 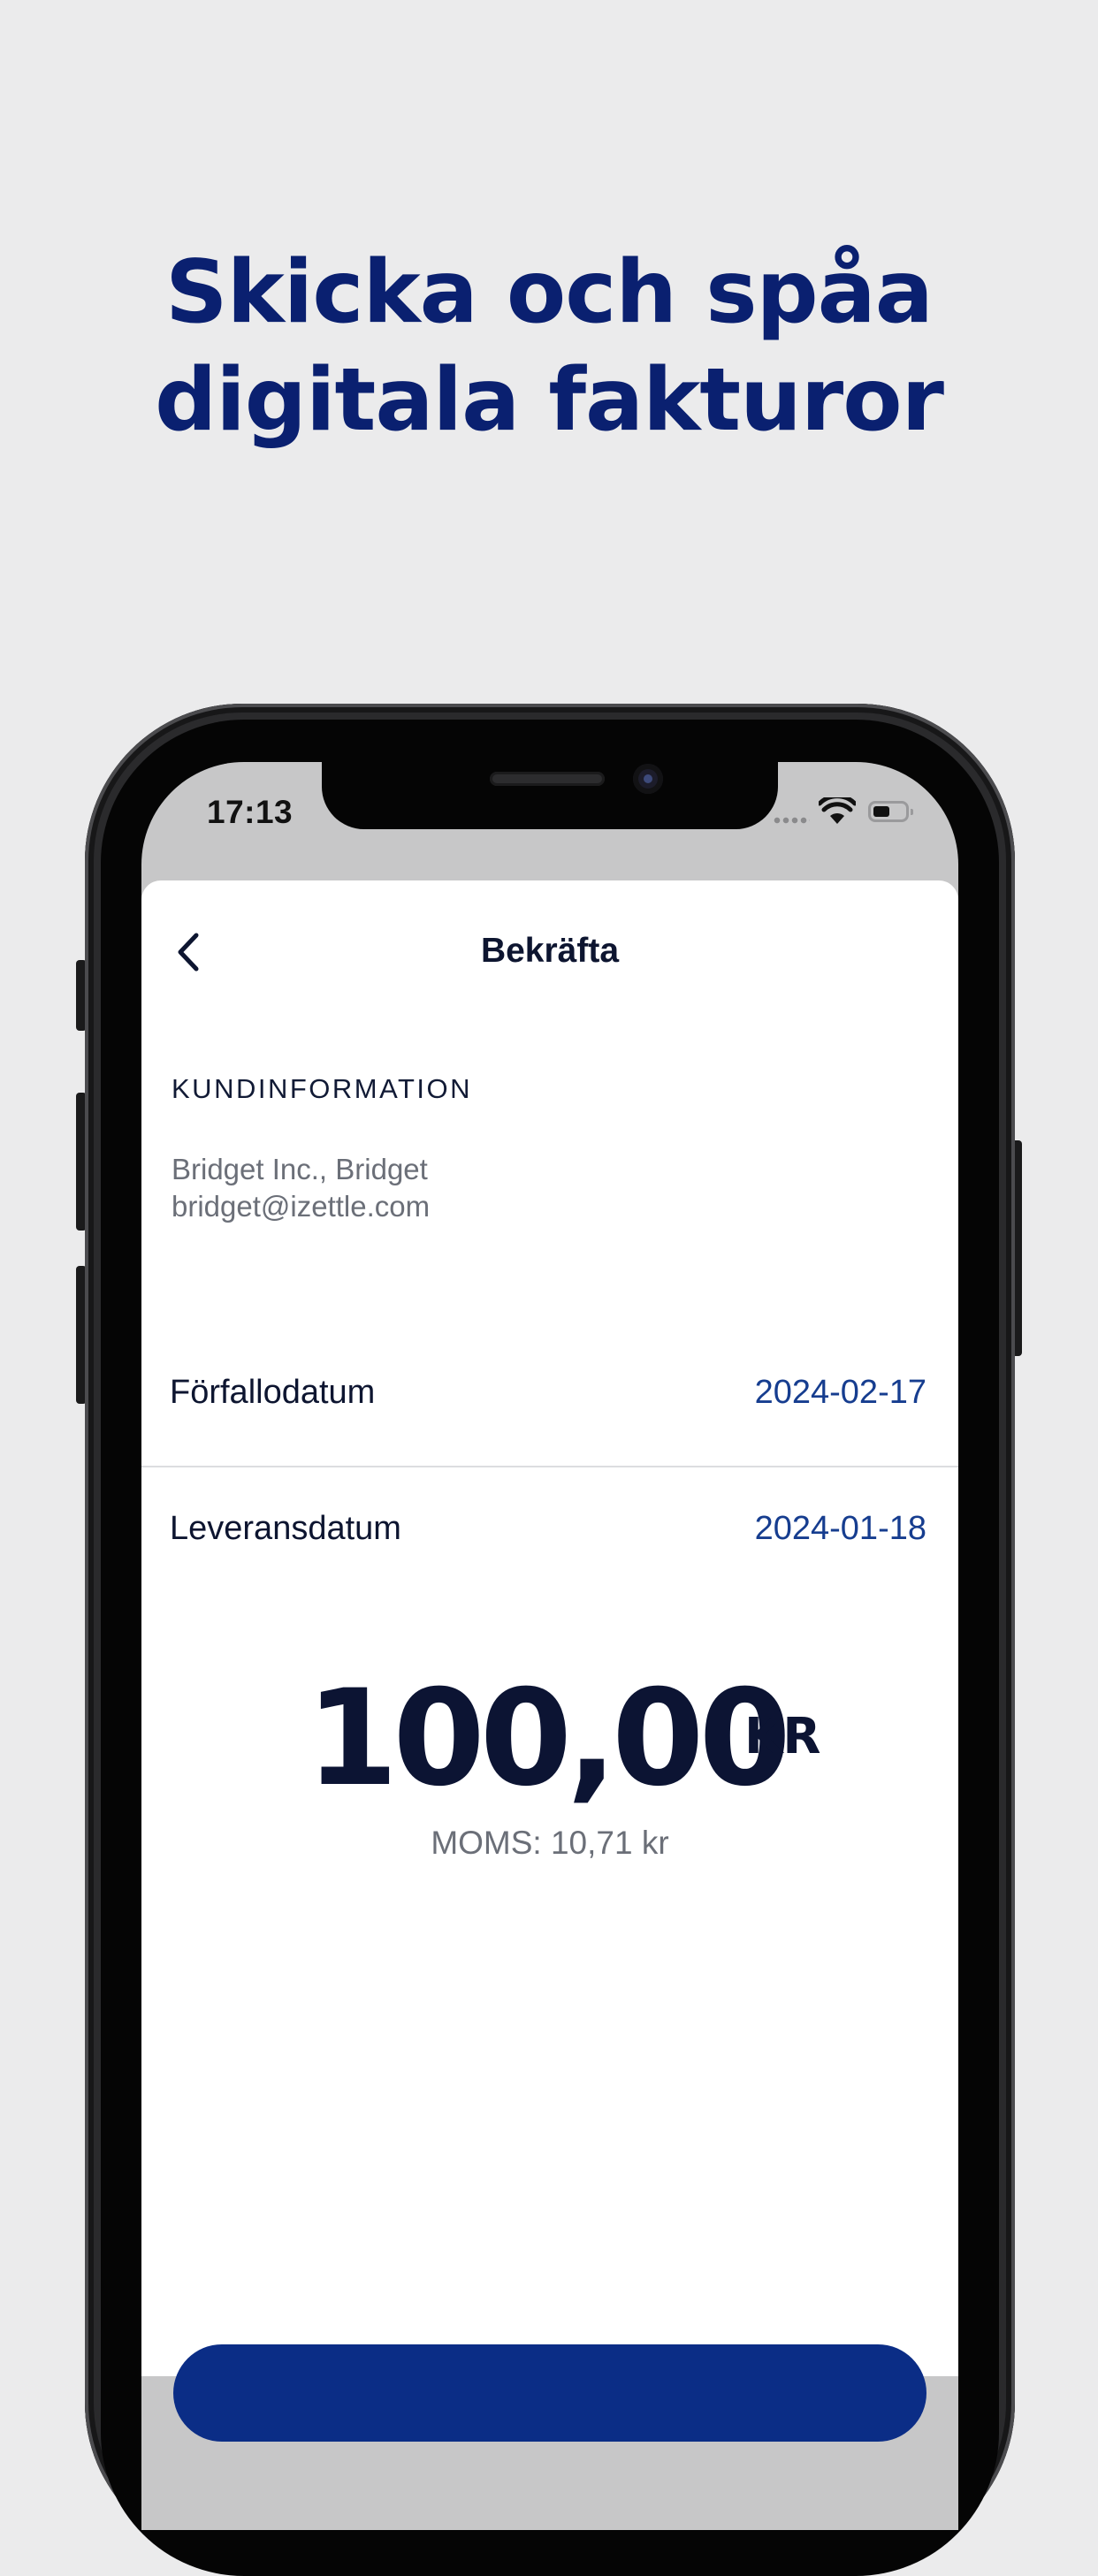 I want to click on due-date-row: Förfallodatum 2024-02-17, so click(x=549, y=1401).